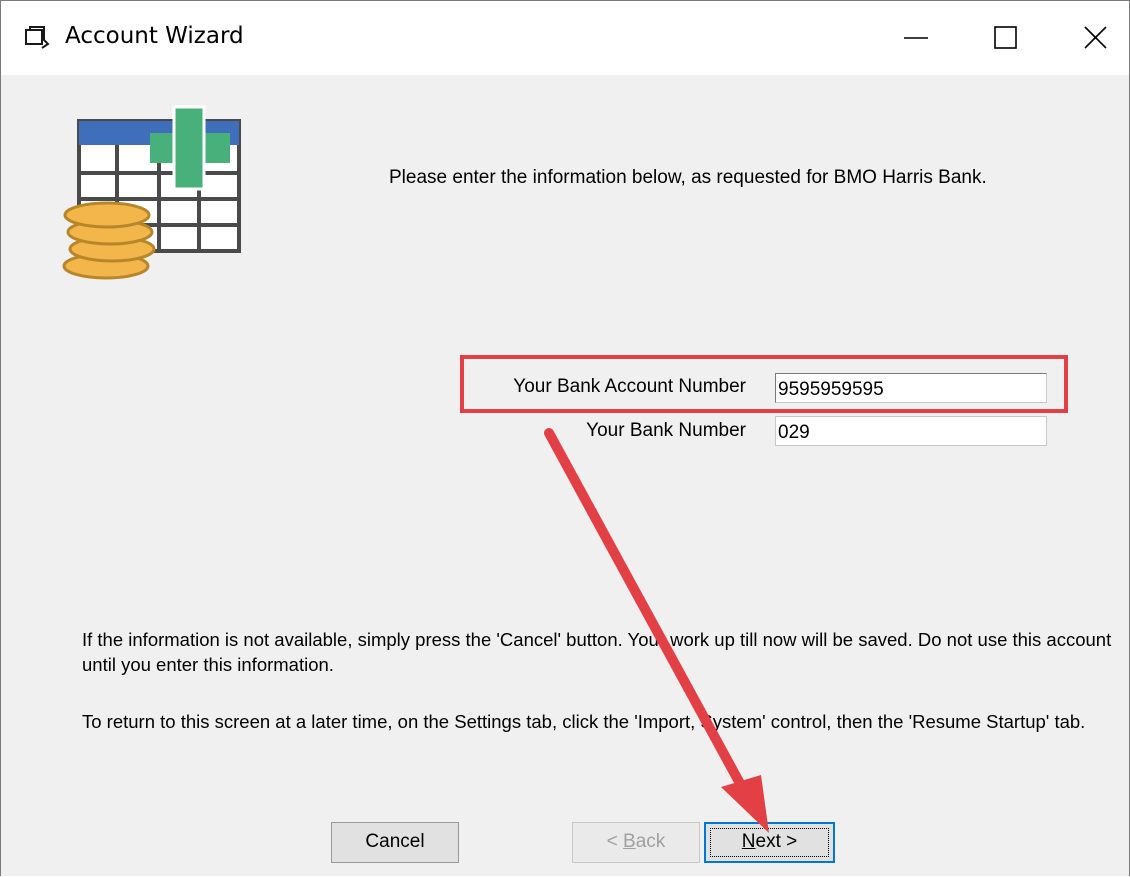 The width and height of the screenshot is (1130, 877). What do you see at coordinates (748, 841) in the screenshot?
I see `next-button-mnemonic: N` at bounding box center [748, 841].